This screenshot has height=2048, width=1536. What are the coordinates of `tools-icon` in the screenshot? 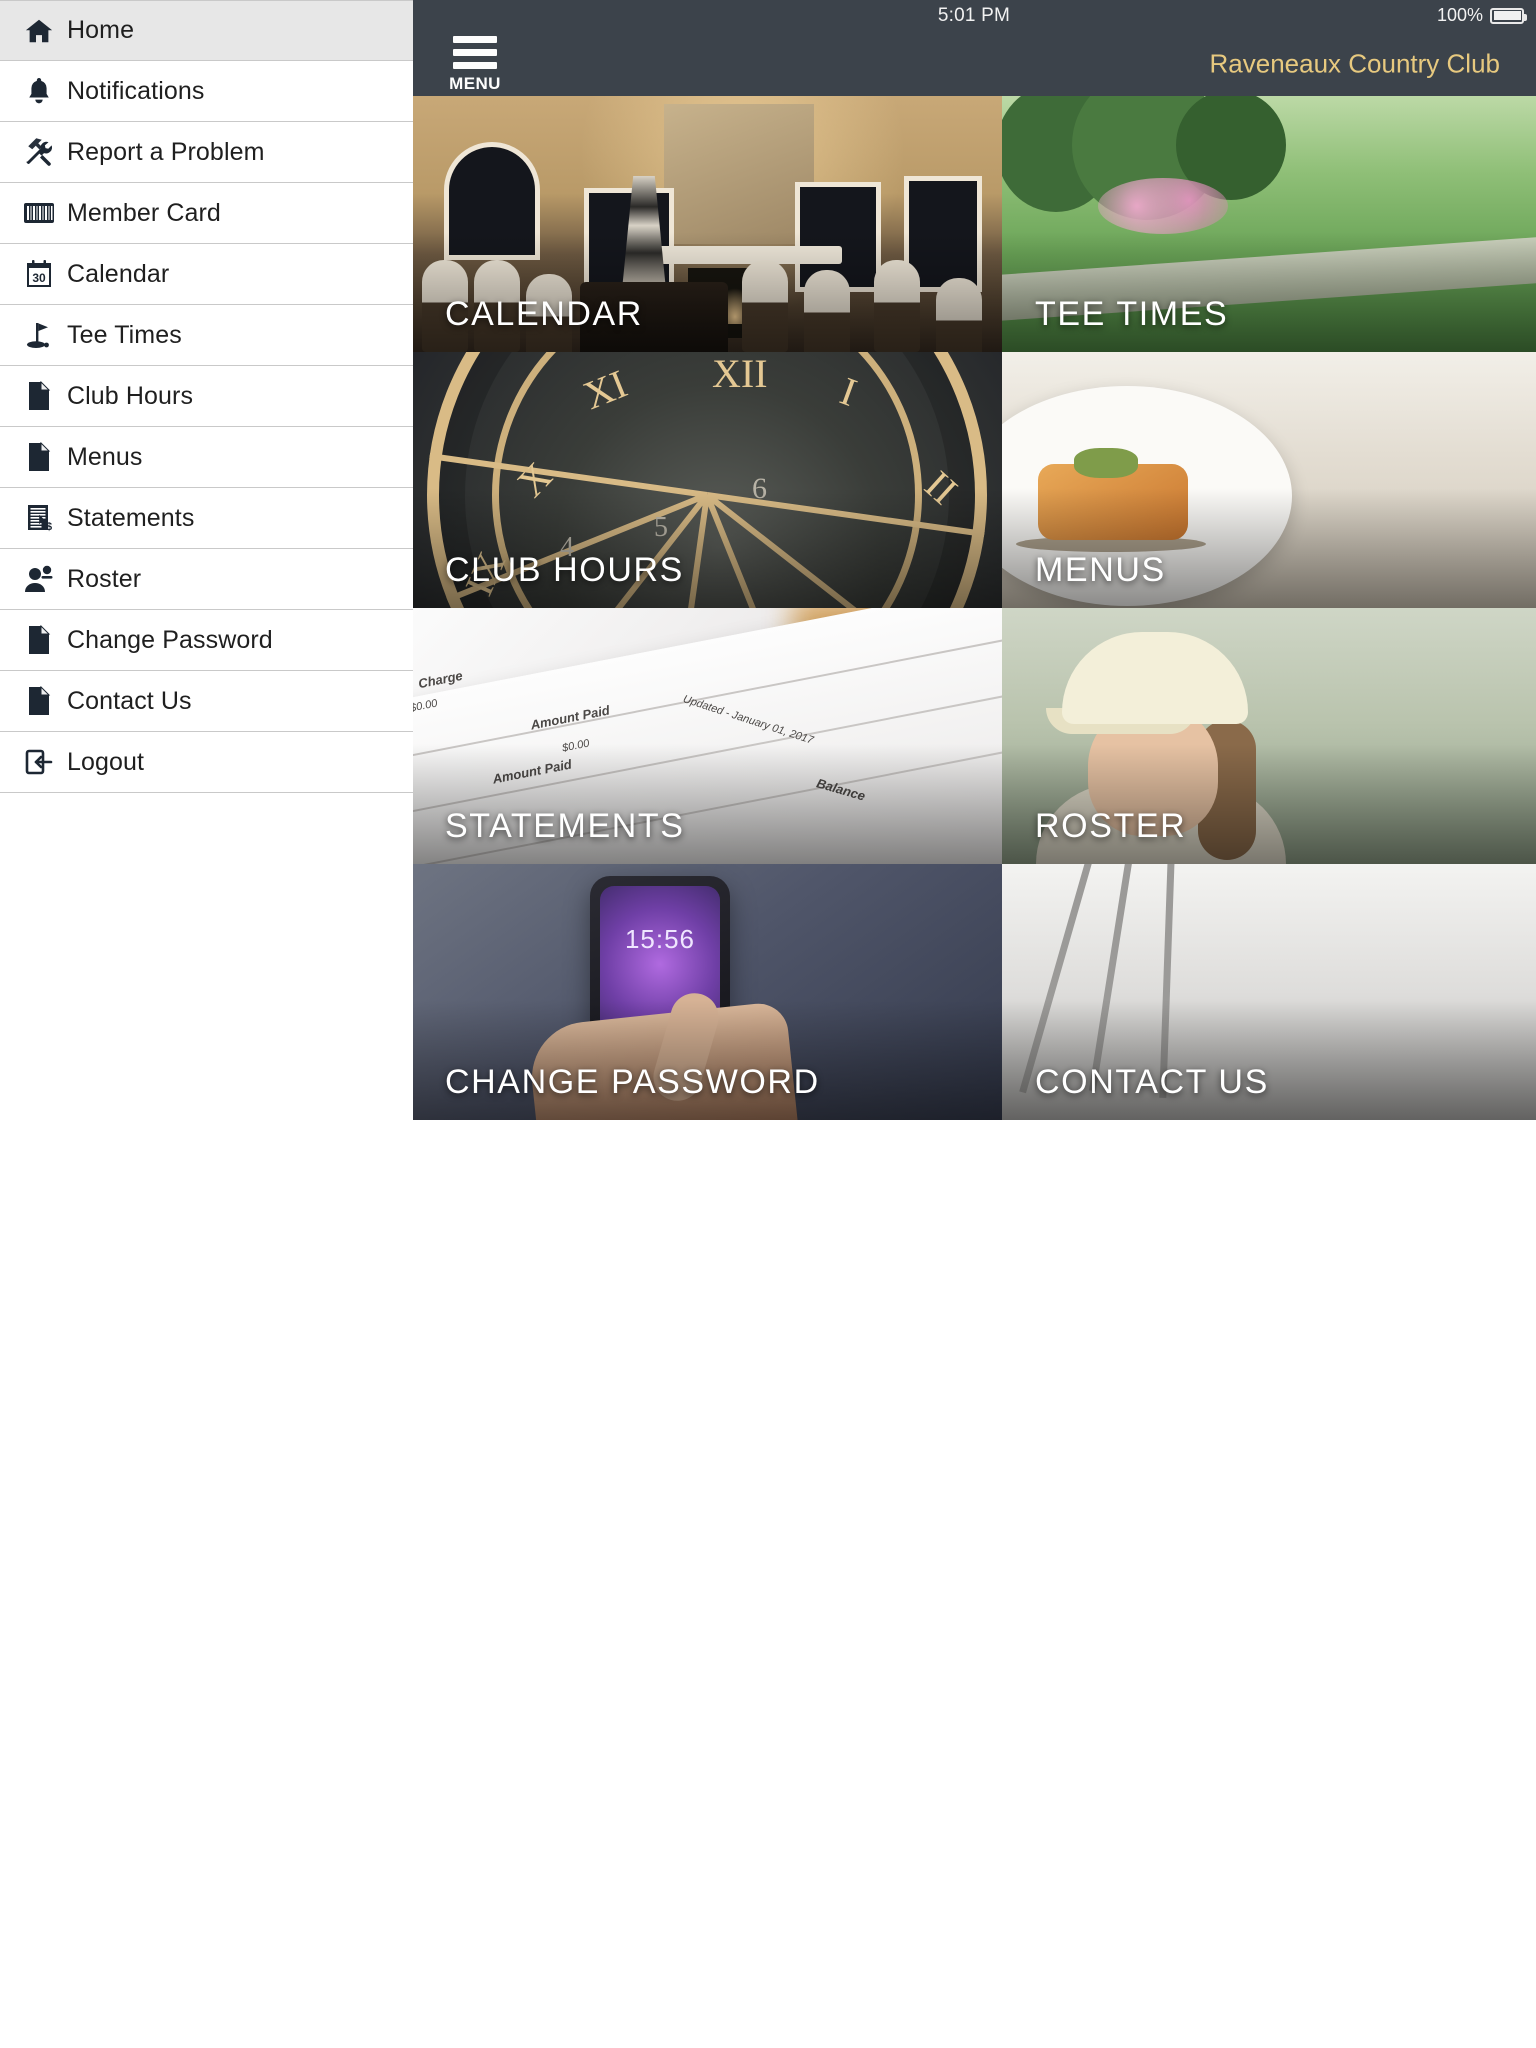 It's located at (39, 152).